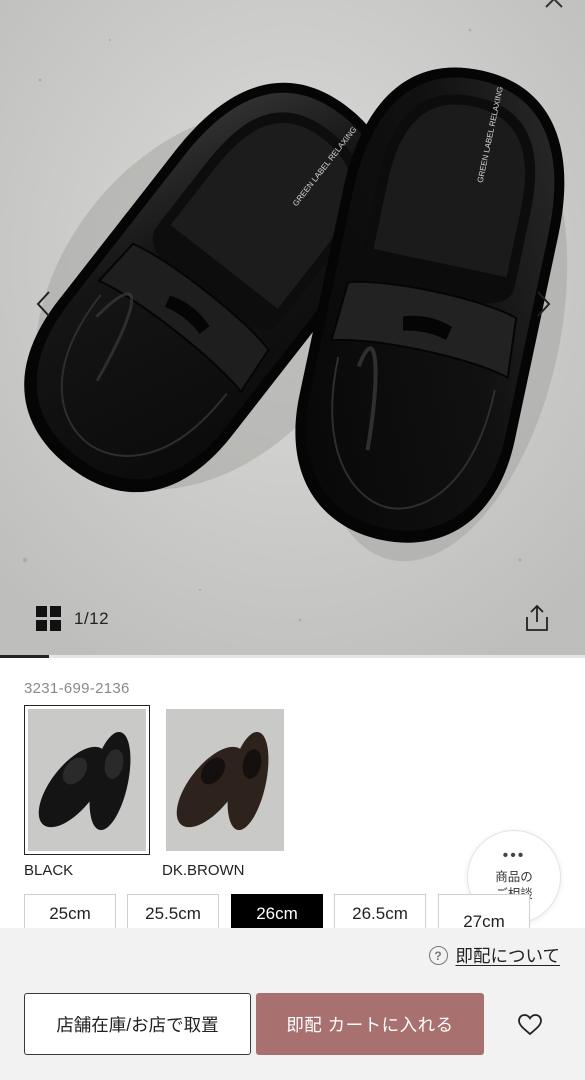  Describe the element at coordinates (137, 1024) in the screenshot. I see `store-stock-reserve-button: 店舗在庫/お店で取置` at that location.